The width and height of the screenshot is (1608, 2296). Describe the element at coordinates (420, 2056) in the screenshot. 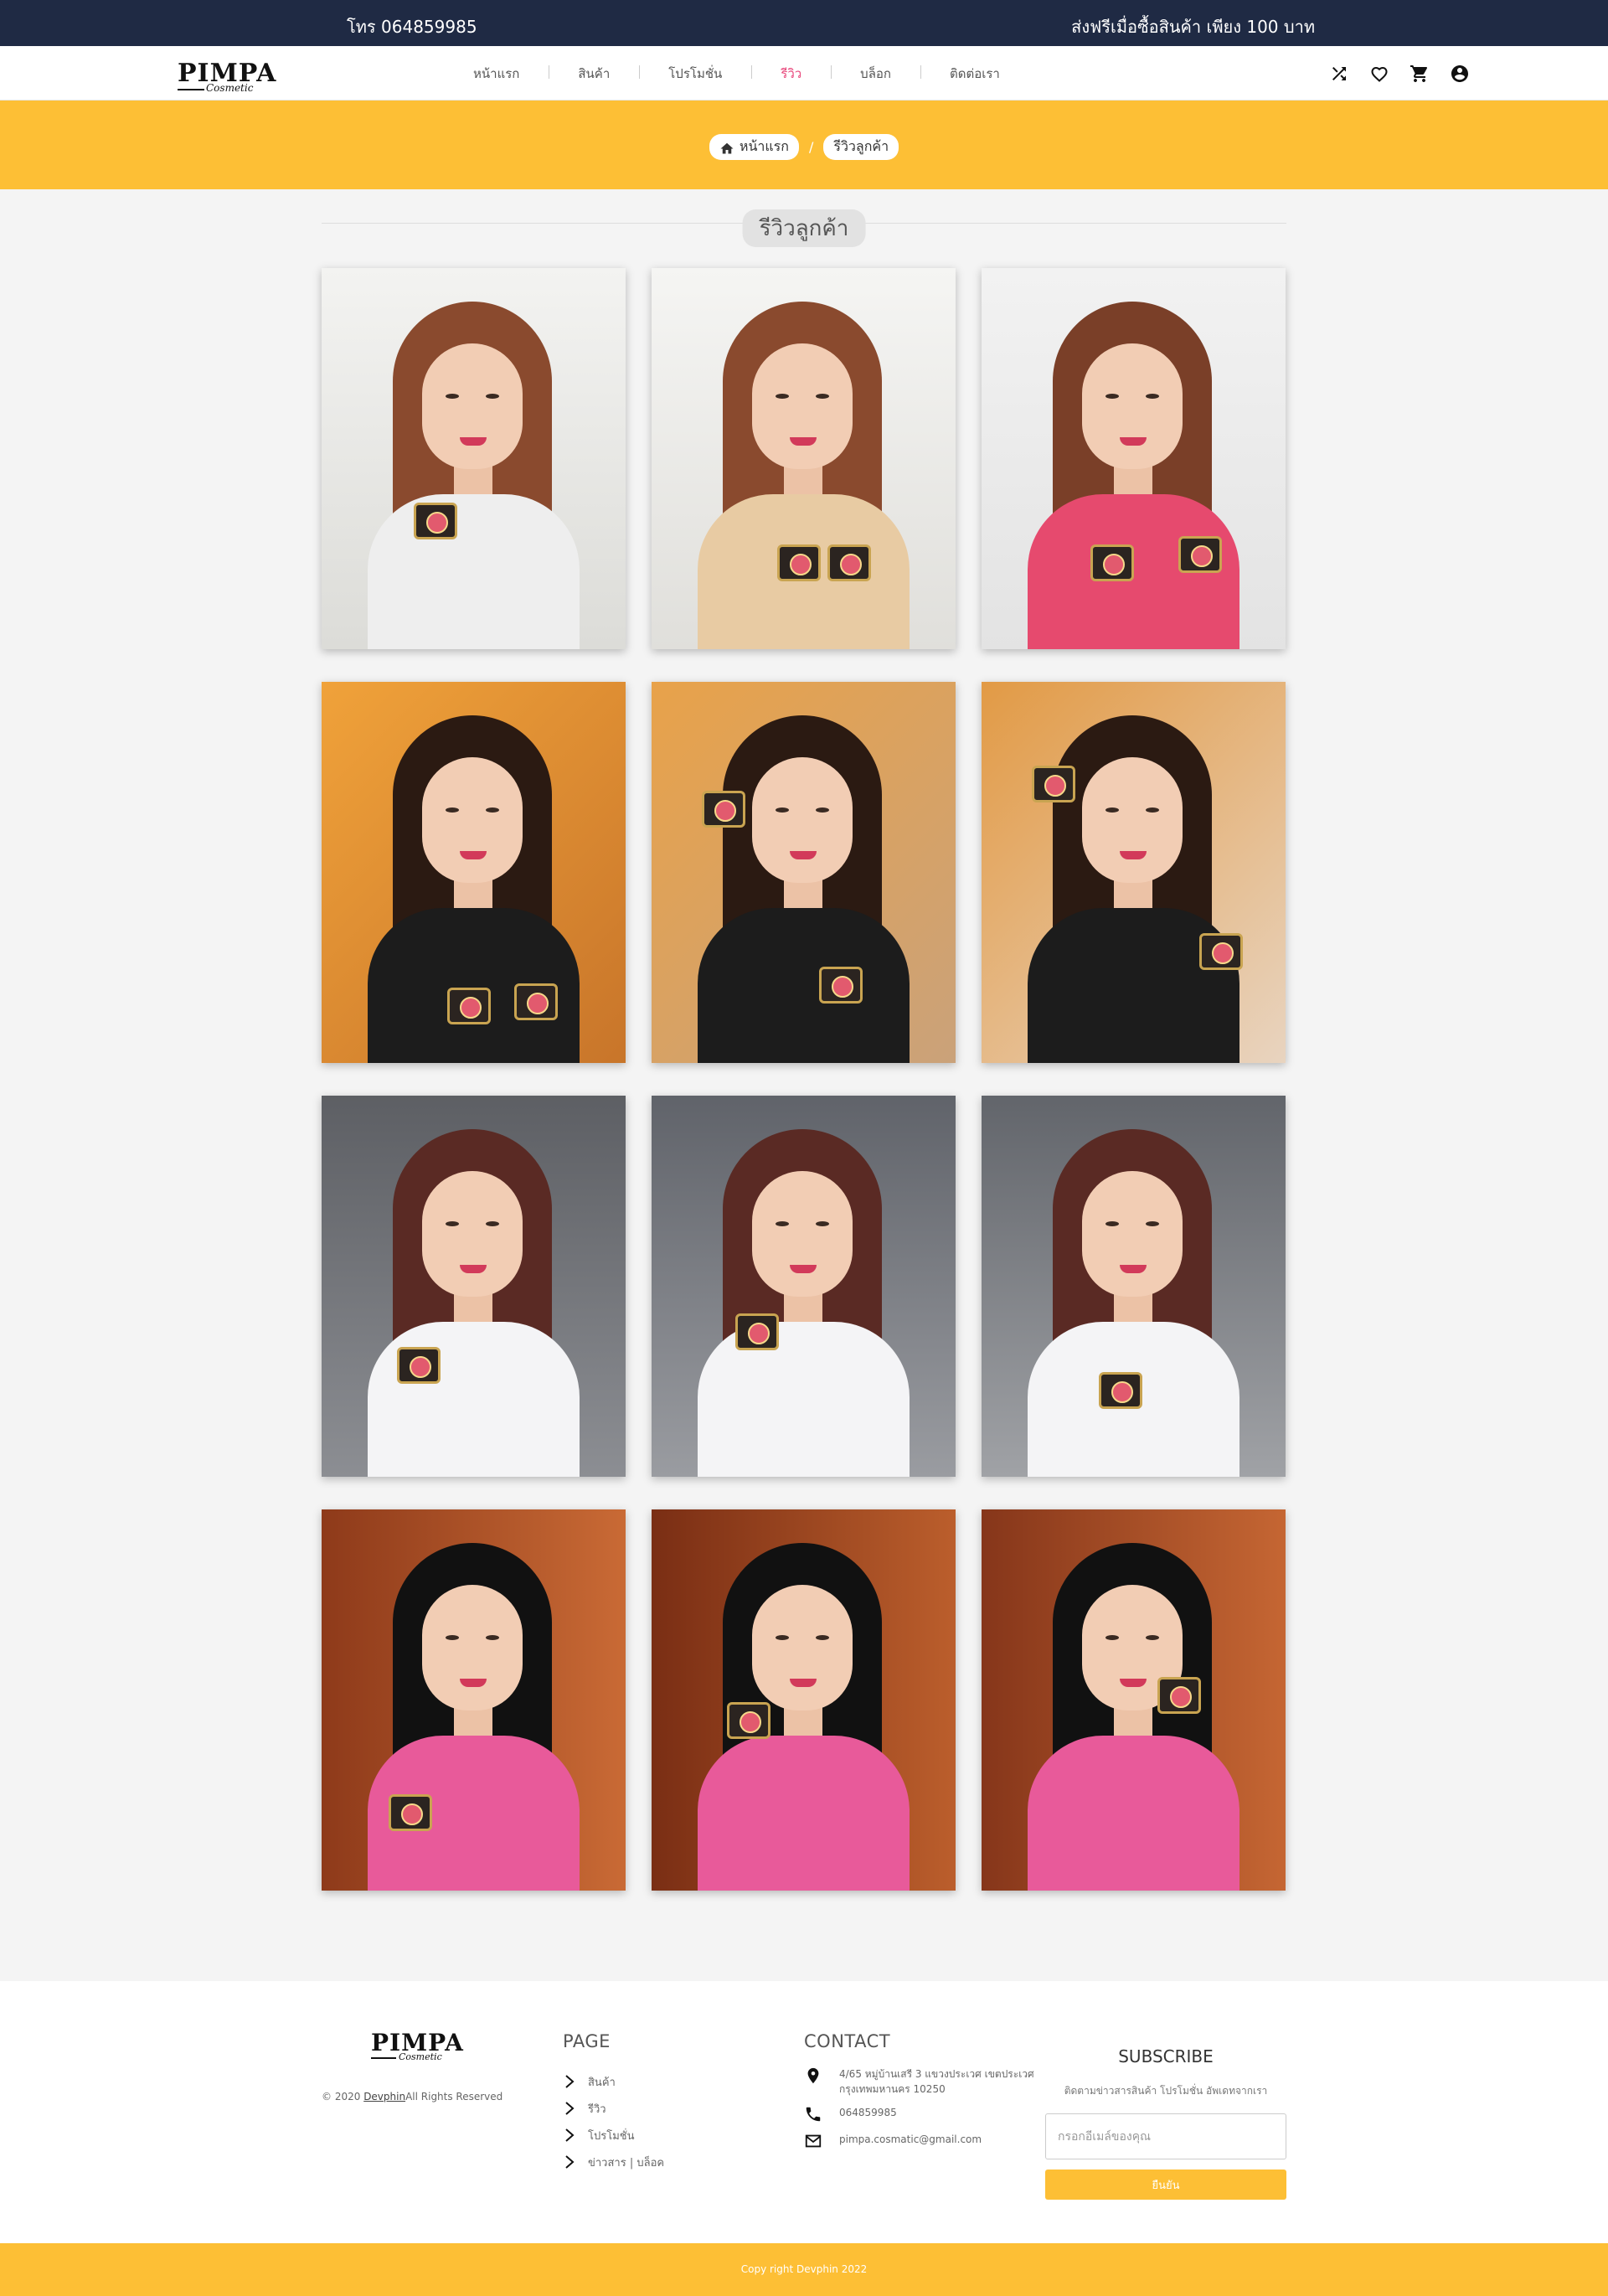

I see `footer-logo-sub: Cosmetic` at that location.